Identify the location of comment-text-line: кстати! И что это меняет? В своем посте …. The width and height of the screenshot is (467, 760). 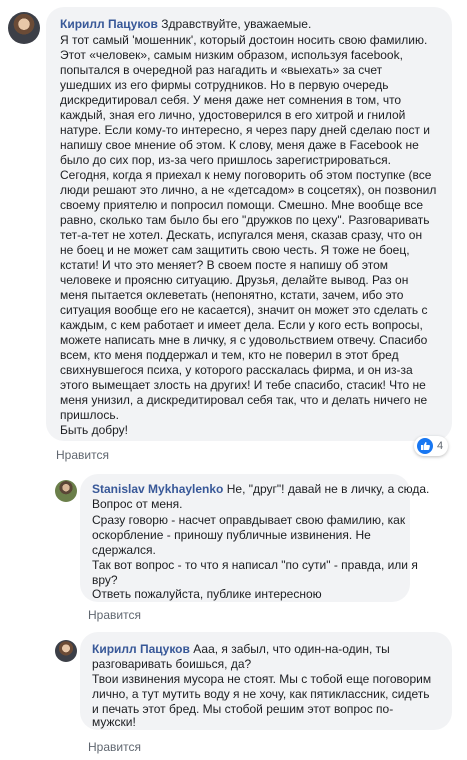
(224, 265).